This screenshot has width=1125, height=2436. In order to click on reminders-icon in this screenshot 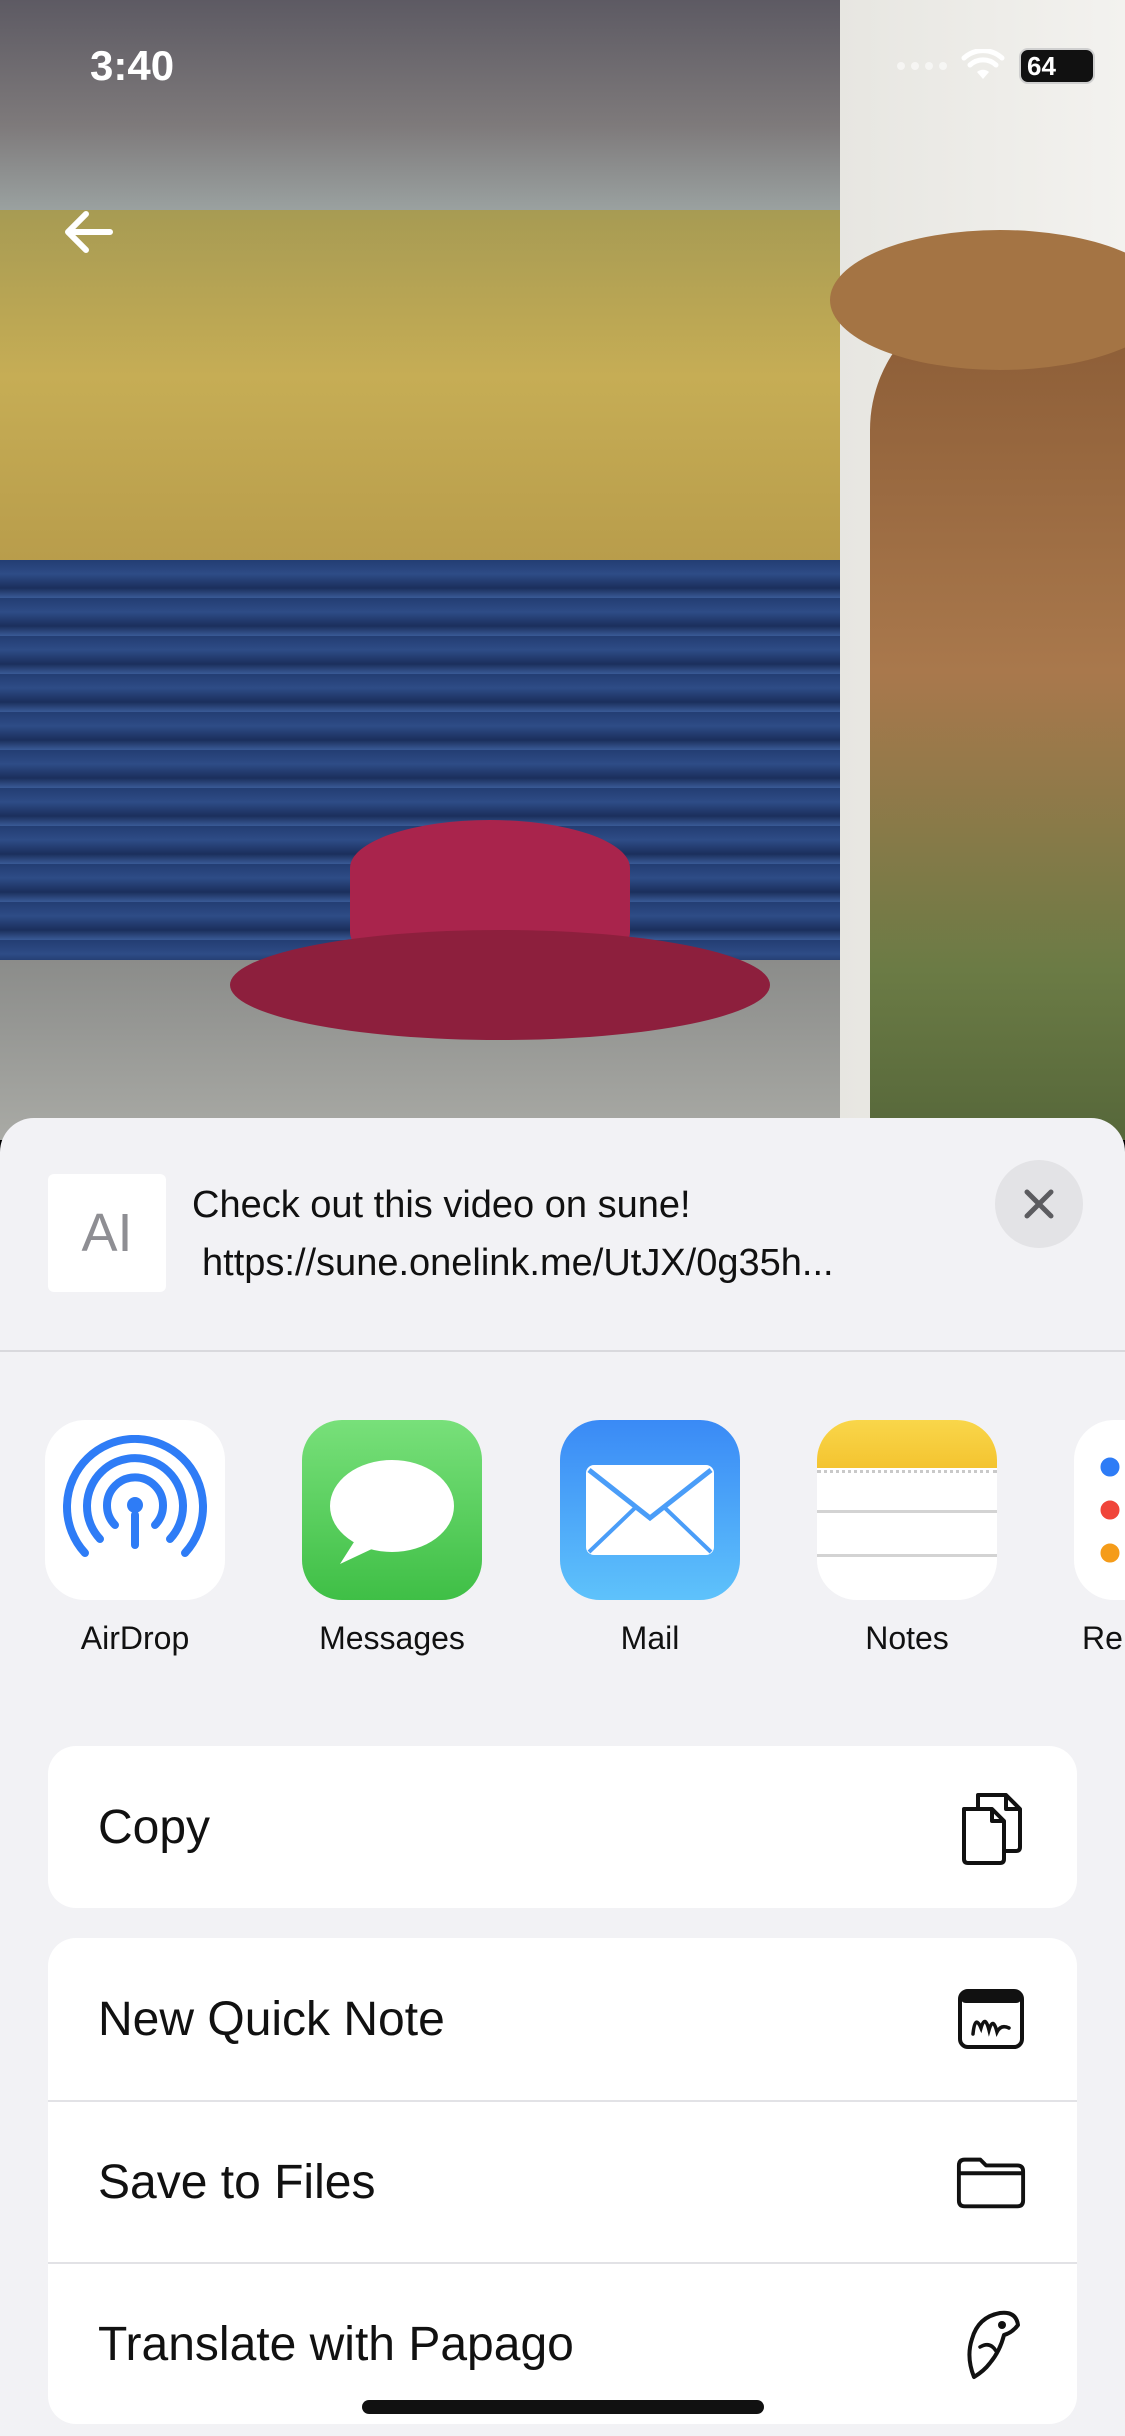, I will do `click(1099, 1510)`.